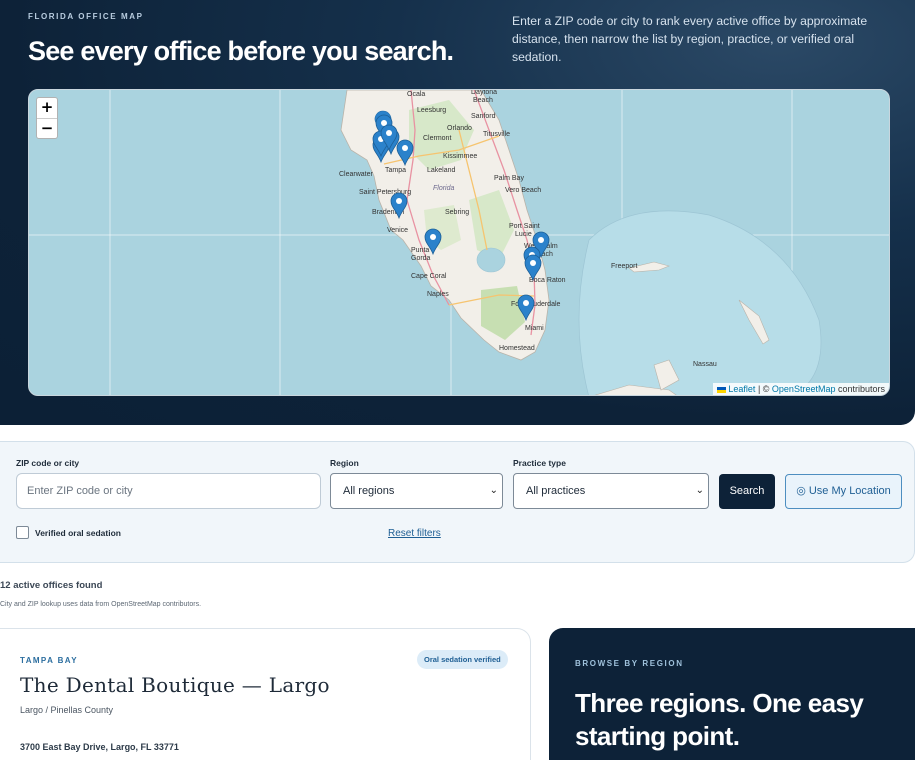  I want to click on zoom-in-button: +, so click(47, 108).